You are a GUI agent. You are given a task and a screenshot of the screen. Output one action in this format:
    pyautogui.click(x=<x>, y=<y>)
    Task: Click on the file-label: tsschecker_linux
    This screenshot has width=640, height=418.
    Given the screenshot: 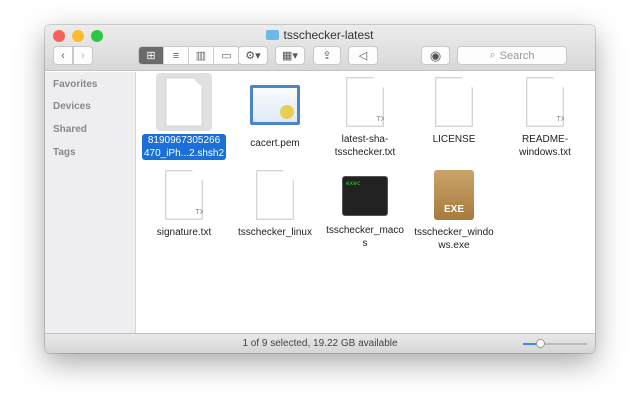 What is the action you would take?
    pyautogui.click(x=275, y=232)
    